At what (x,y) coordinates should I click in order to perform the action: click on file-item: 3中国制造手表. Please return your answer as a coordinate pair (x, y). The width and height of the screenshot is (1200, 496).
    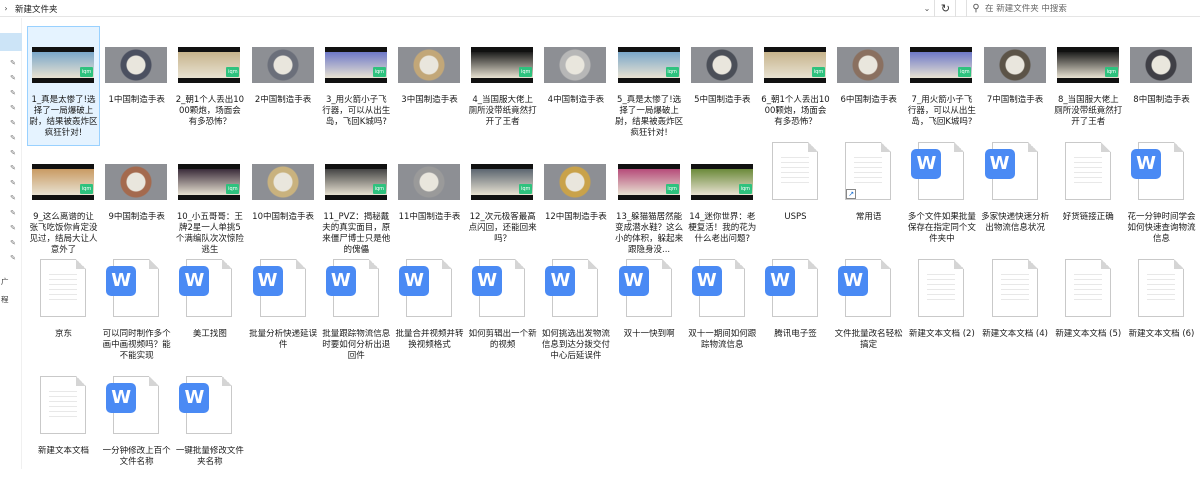
    Looking at the image, I should click on (429, 86).